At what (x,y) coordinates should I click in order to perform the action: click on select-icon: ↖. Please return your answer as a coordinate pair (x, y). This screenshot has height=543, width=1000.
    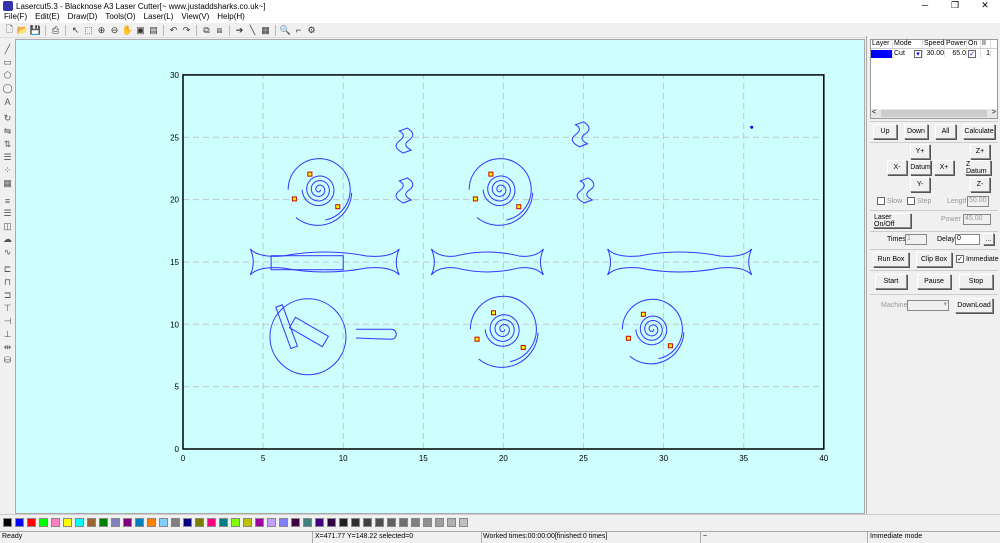
    Looking at the image, I should click on (75, 30).